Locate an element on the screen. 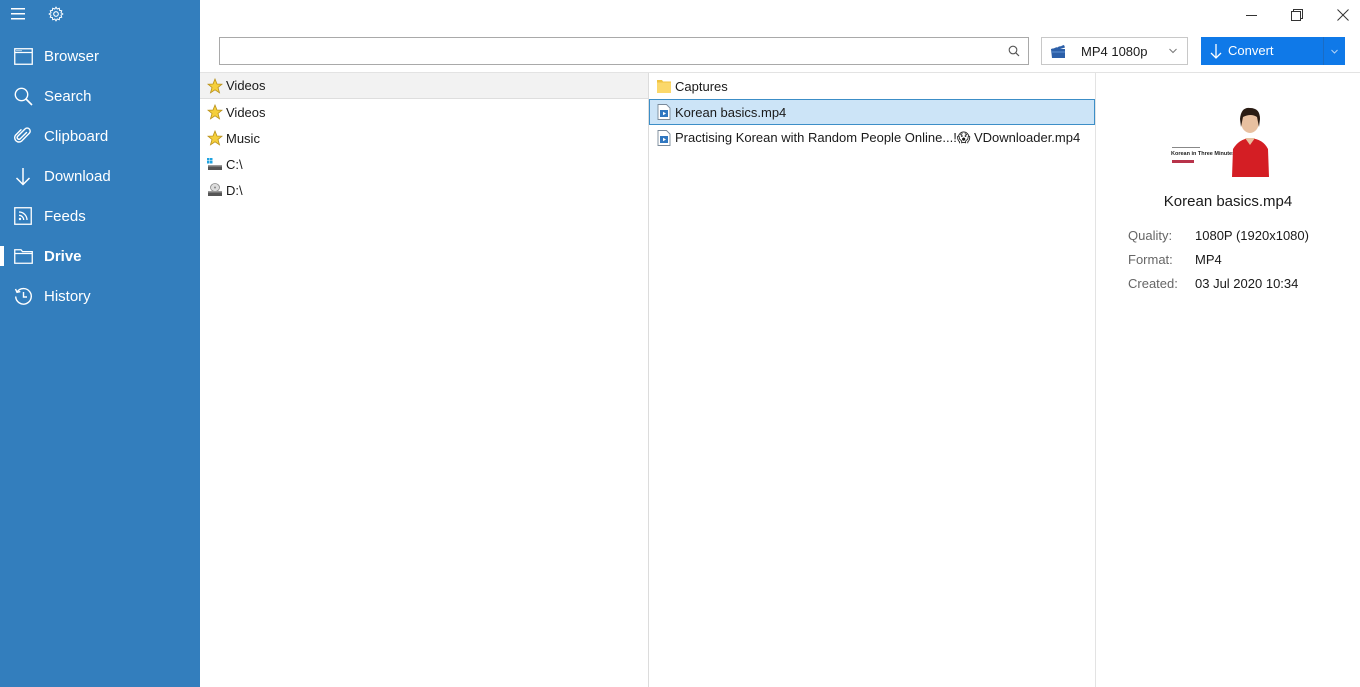  search-input is located at coordinates (610, 51).